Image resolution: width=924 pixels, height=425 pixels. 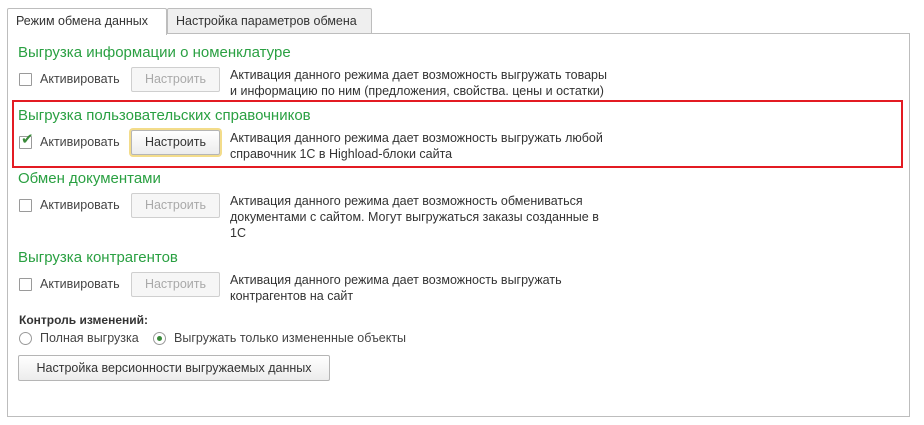 I want to click on configure-button-custom-catalogs: Настроить, so click(x=175, y=142).